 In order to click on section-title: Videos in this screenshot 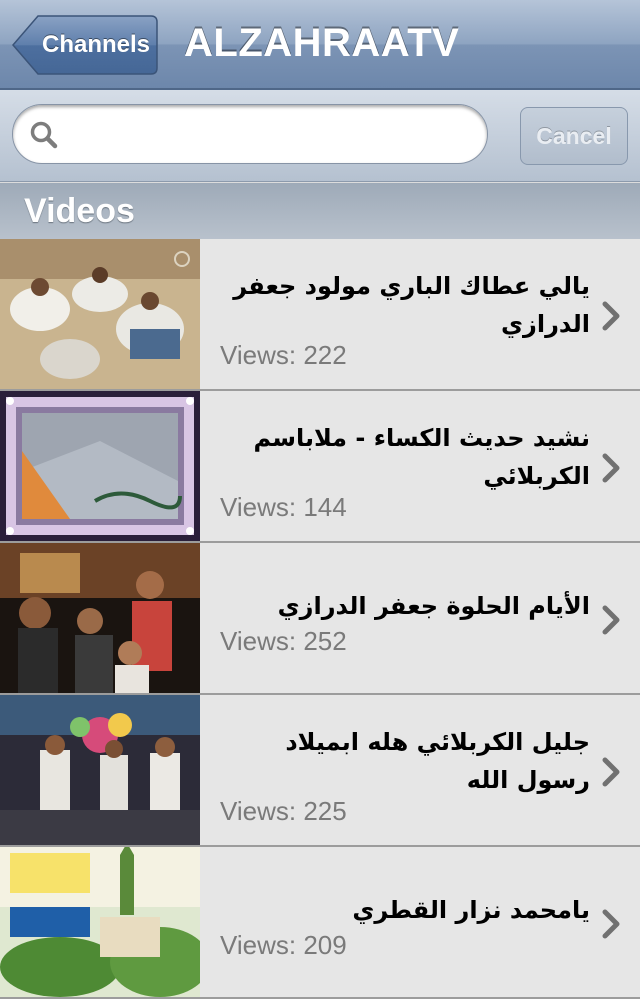, I will do `click(79, 211)`.